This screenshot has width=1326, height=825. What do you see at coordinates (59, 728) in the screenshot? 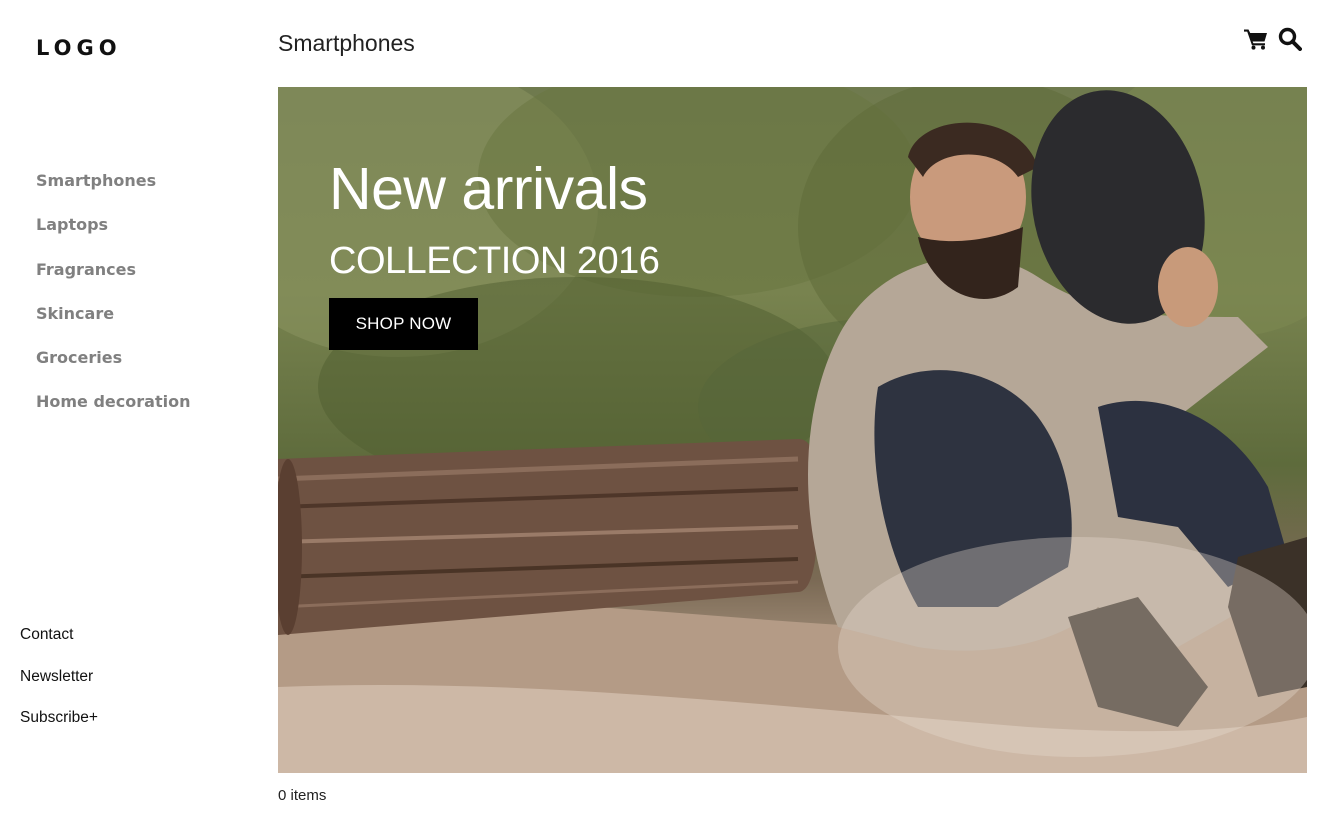
I see `subscribe-link: Subscribe+` at bounding box center [59, 728].